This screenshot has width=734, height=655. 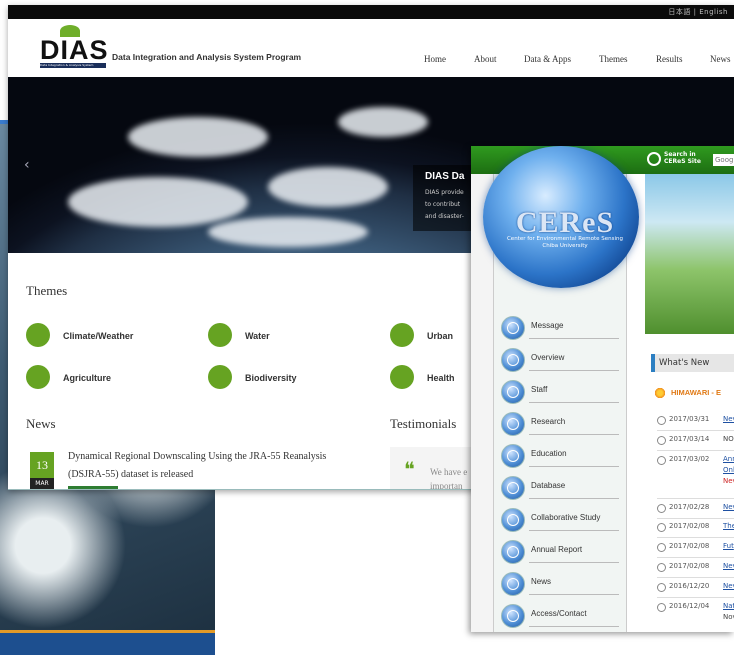 I want to click on ceres-logo-subtitle: Center for Environmental Remote Sensing, so click(x=565, y=239).